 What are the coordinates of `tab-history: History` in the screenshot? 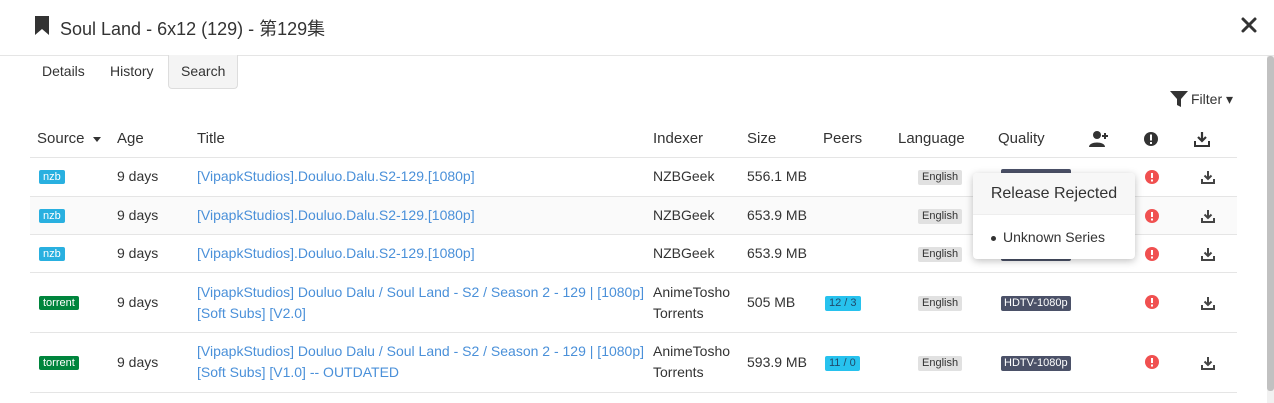 It's located at (132, 72).